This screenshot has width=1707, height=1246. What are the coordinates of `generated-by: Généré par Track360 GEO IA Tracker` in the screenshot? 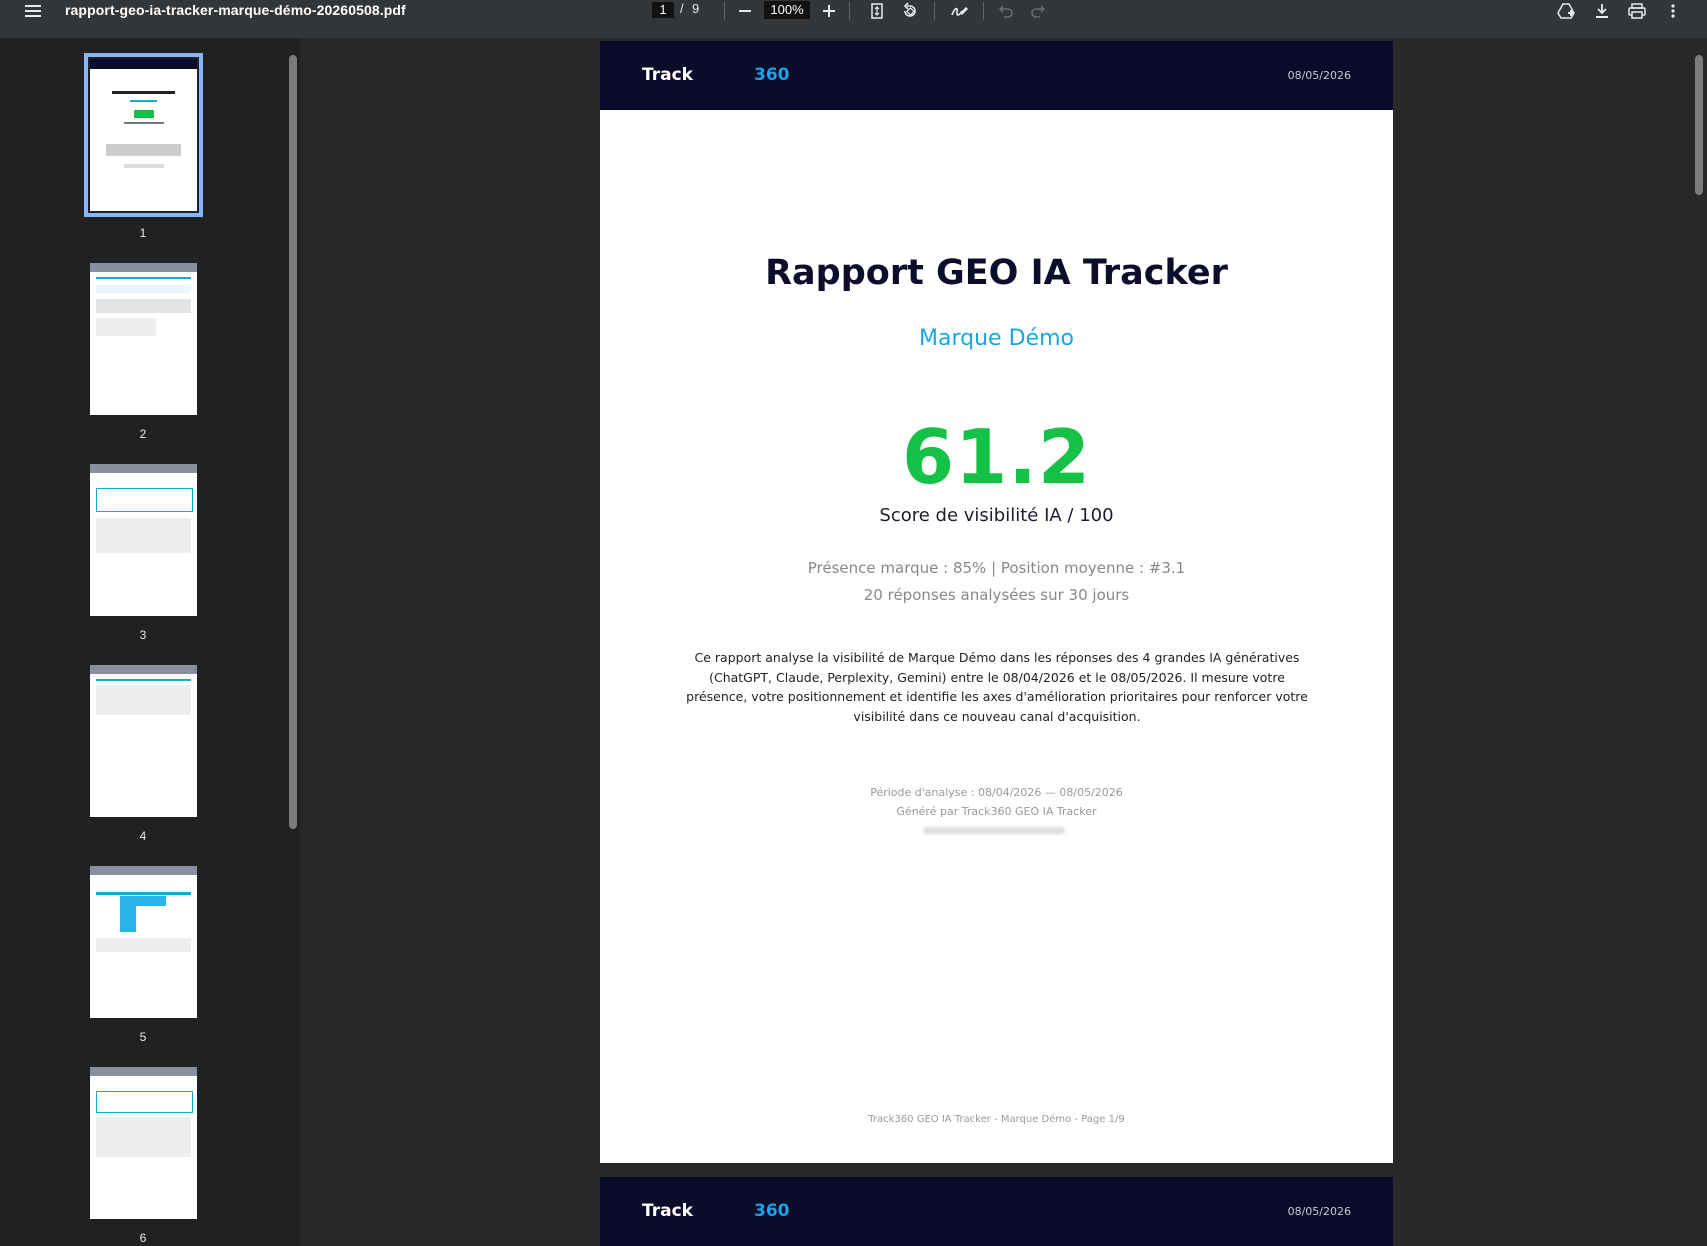 It's located at (996, 811).